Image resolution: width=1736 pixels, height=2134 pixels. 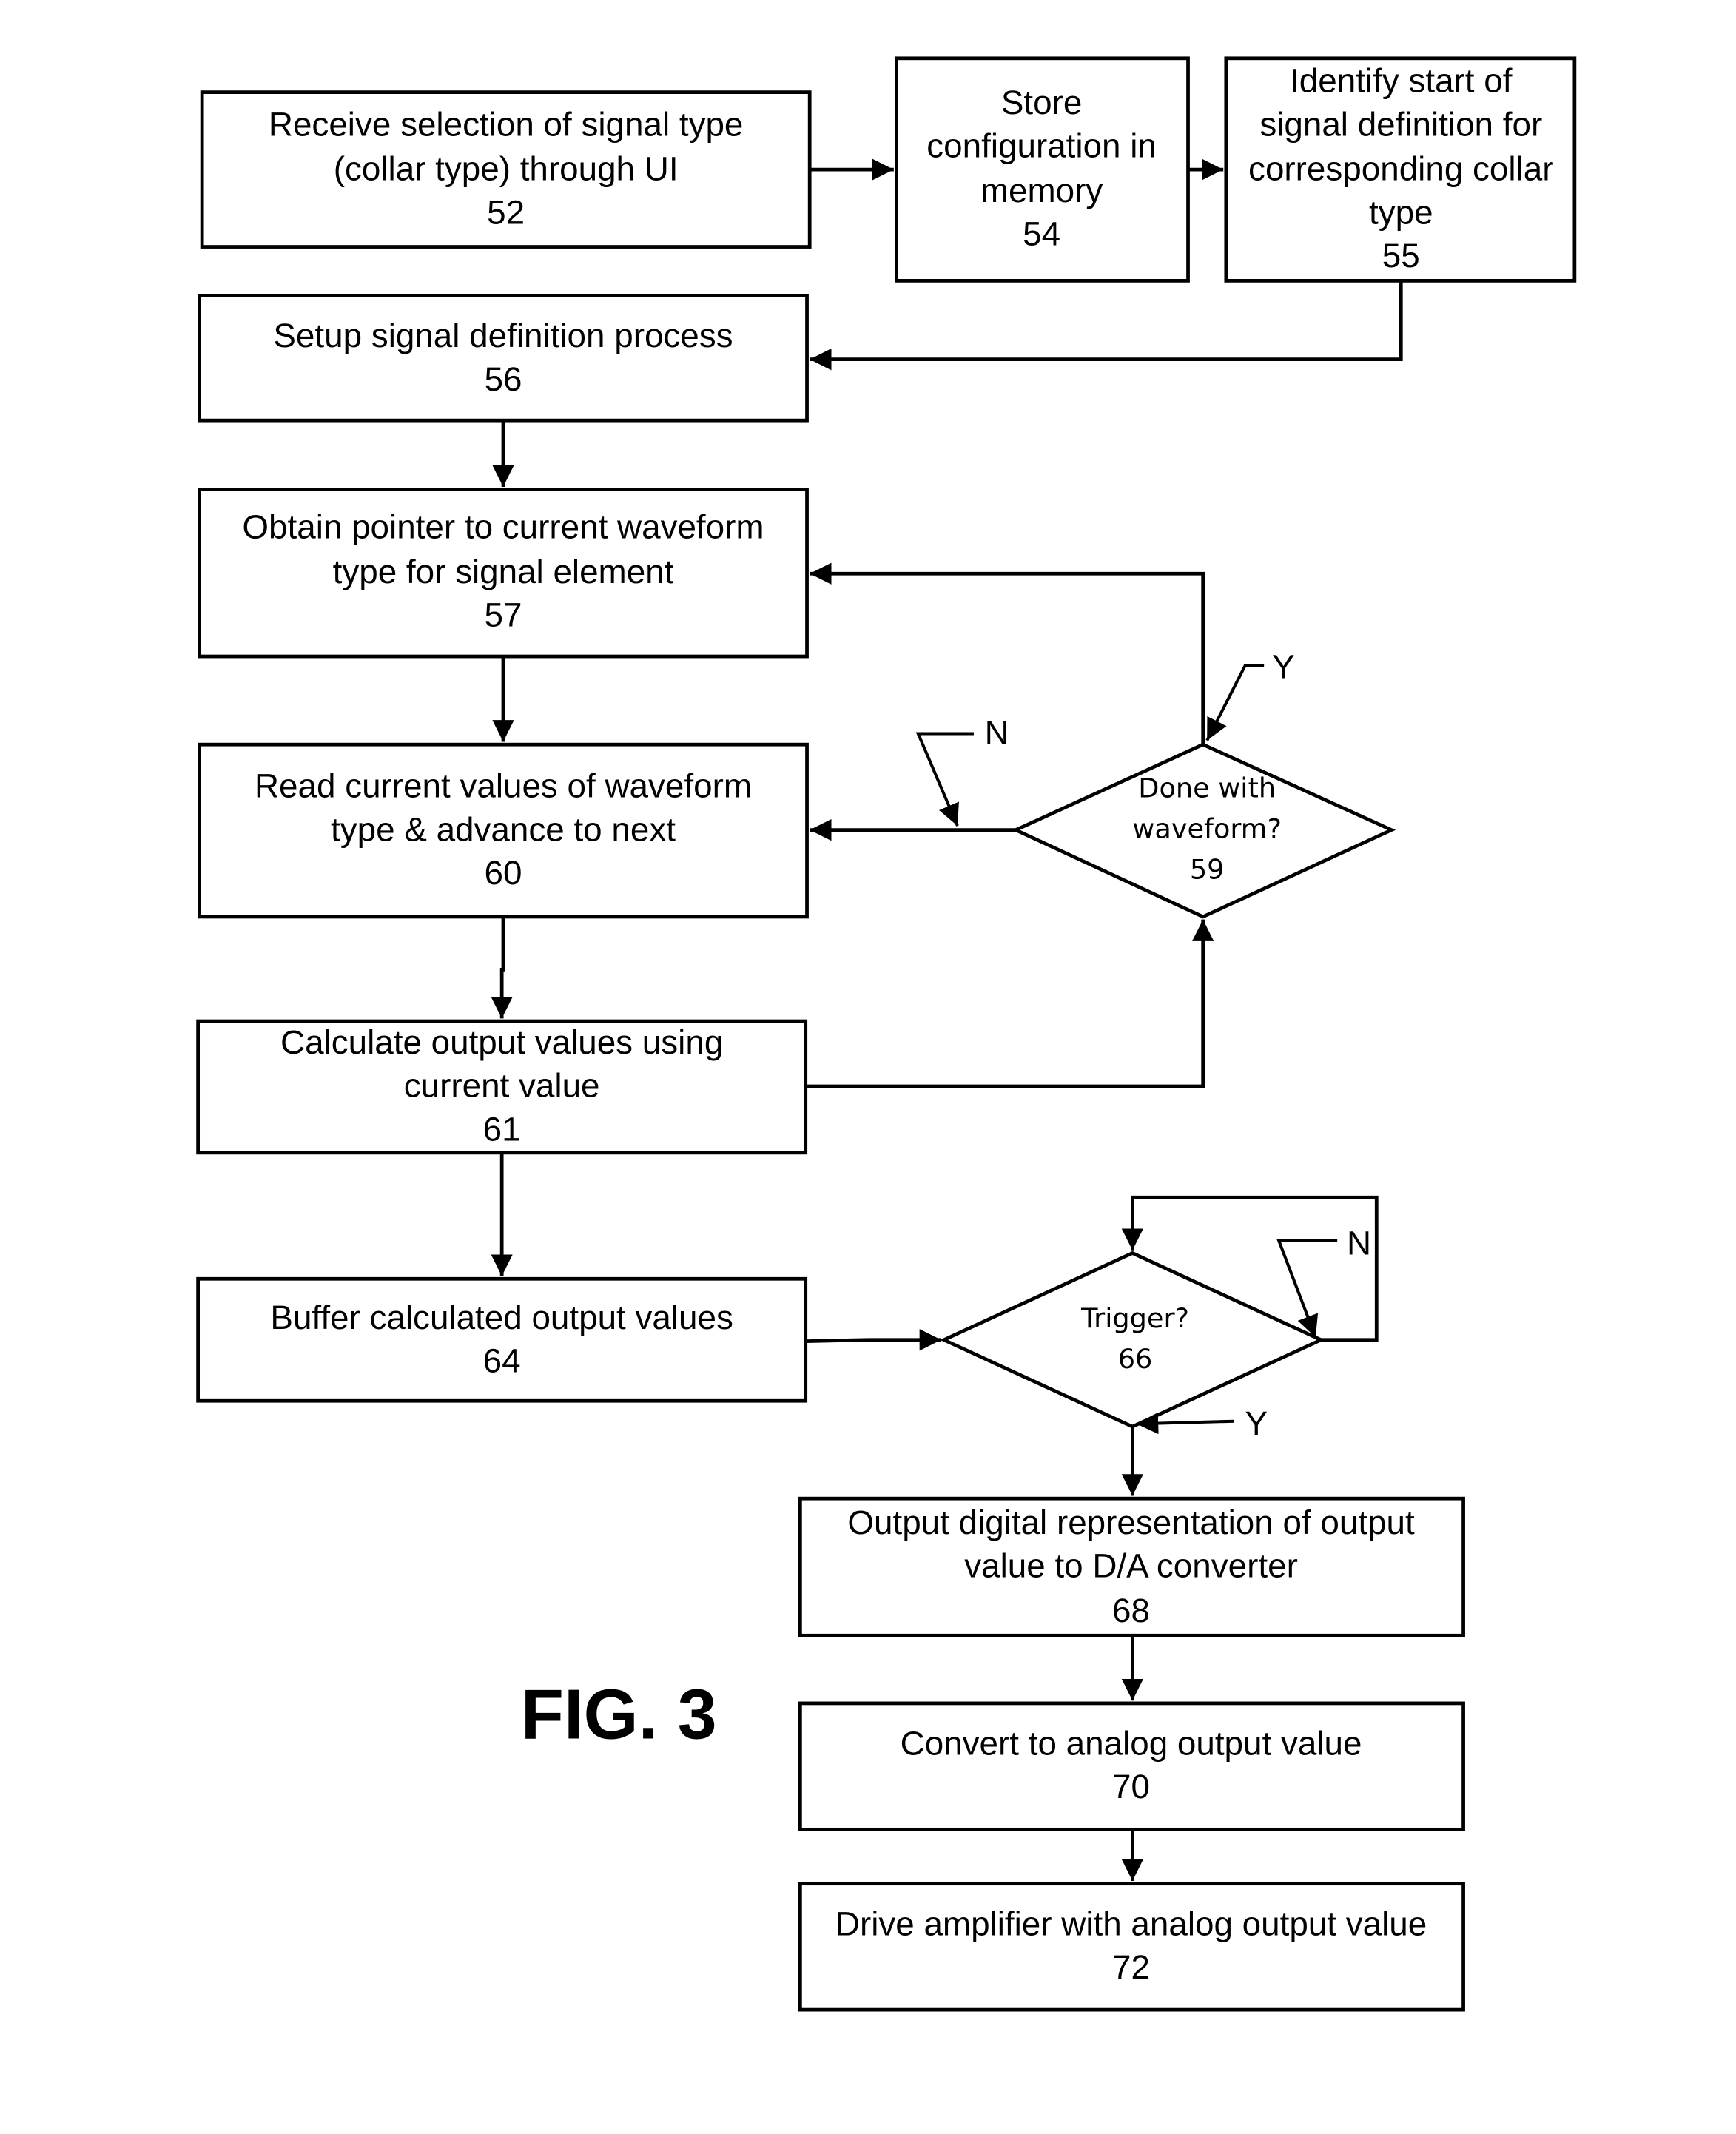 I want to click on step-54-line-2: configuration in, so click(x=1041, y=146).